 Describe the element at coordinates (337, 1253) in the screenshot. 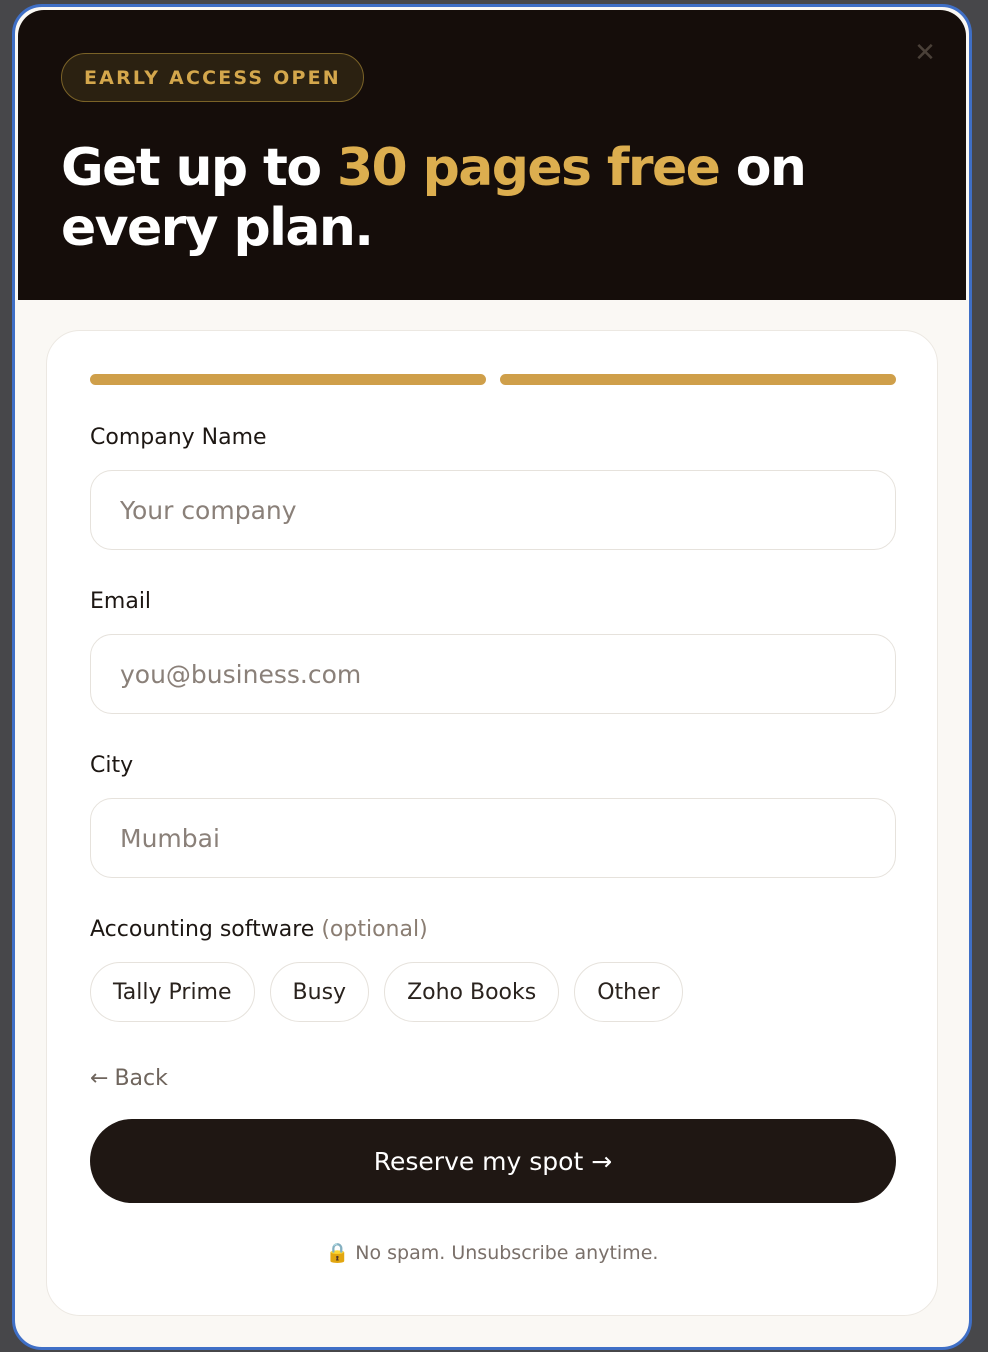

I see `lock-icon: 🔒` at that location.